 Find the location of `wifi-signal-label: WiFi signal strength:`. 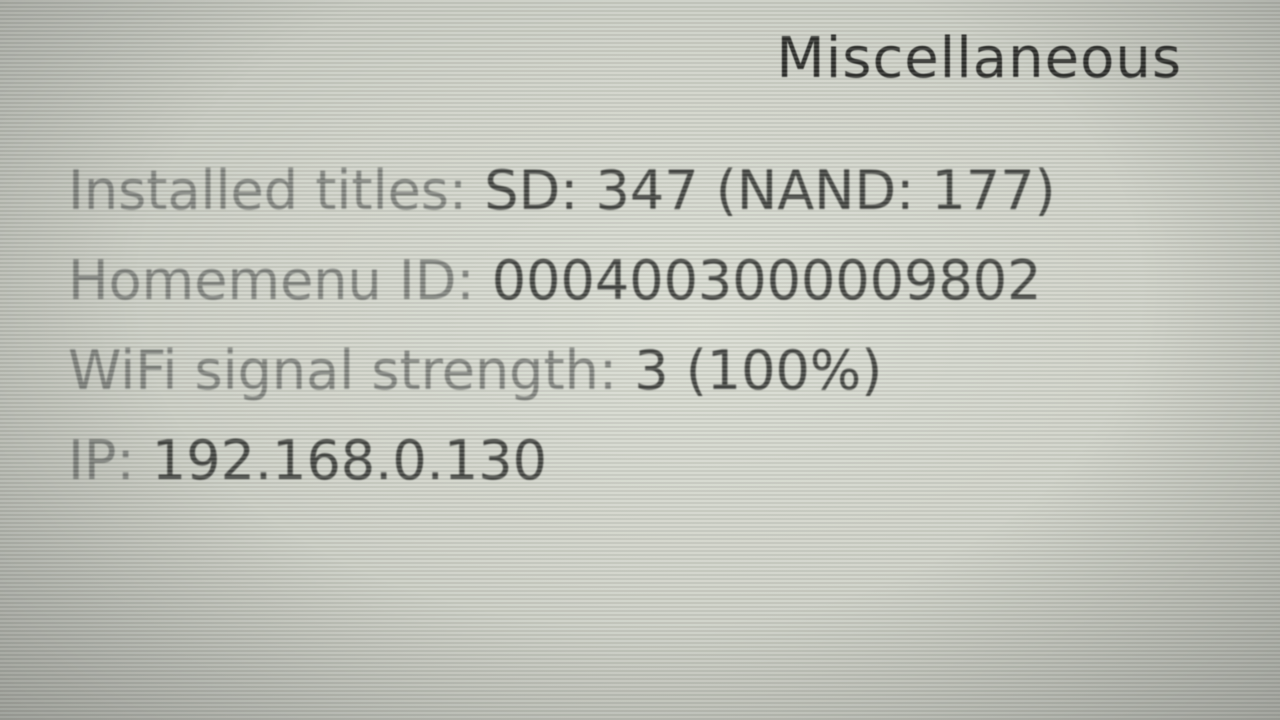

wifi-signal-label: WiFi signal strength: is located at coordinates (343, 370).